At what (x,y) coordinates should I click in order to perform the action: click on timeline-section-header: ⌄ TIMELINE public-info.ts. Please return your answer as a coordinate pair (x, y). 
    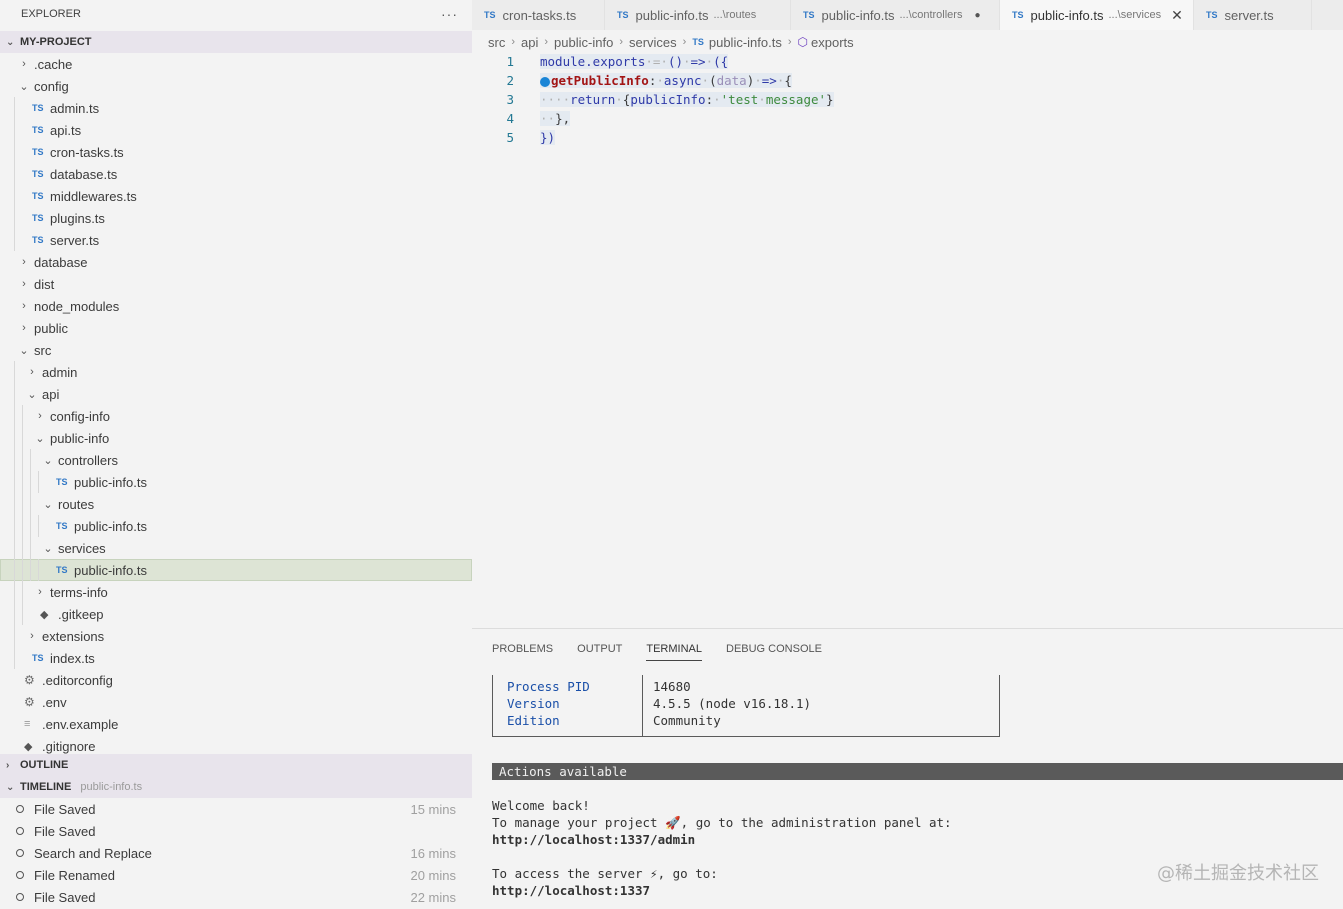
    Looking at the image, I should click on (236, 787).